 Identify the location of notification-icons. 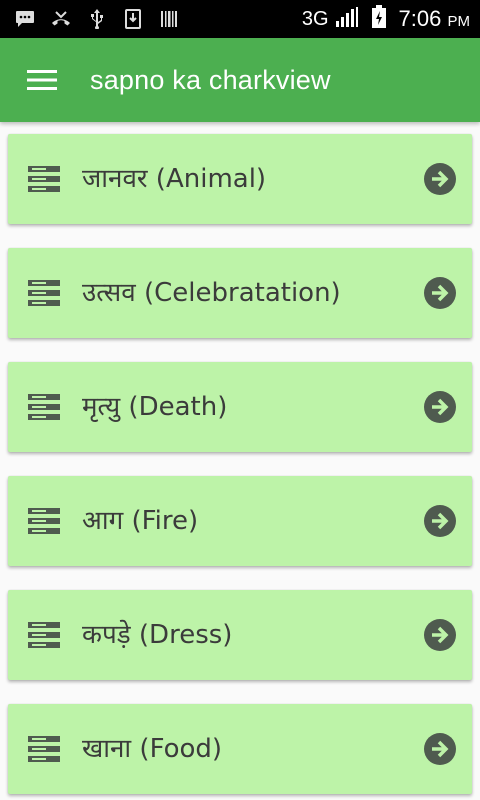
(97, 19).